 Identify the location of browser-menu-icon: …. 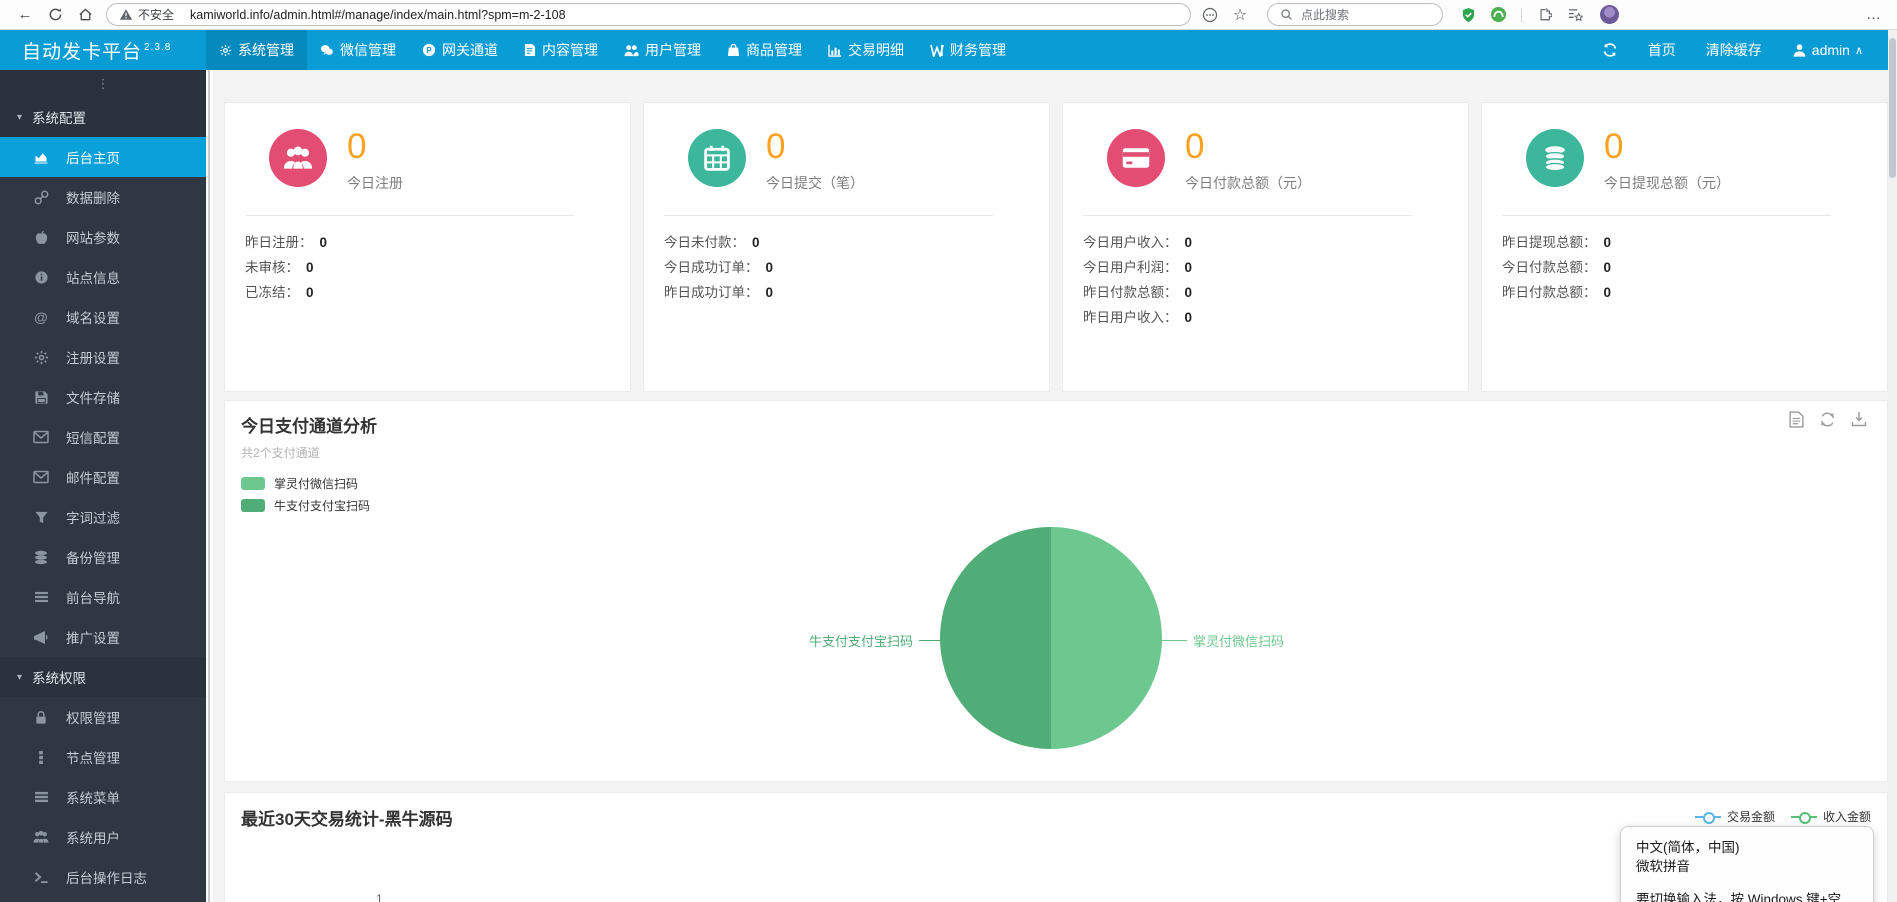
(1876, 14).